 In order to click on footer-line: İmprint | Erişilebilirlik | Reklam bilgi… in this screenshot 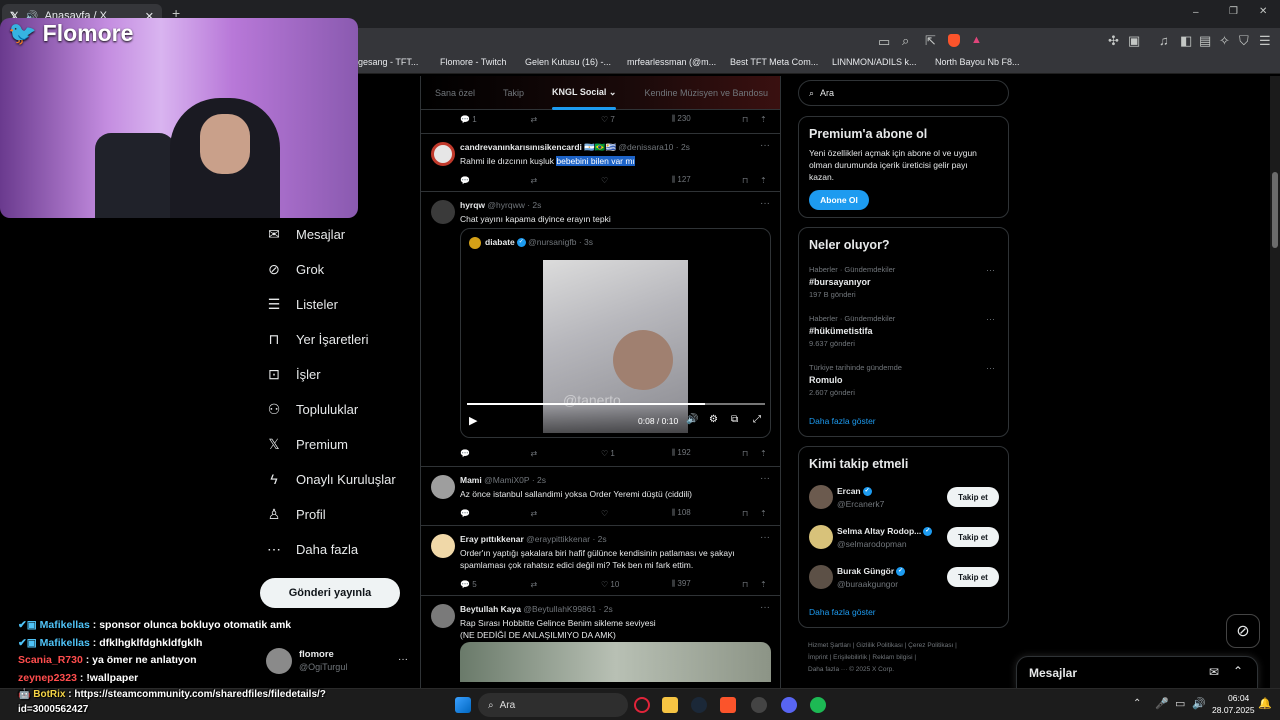, I will do `click(908, 658)`.